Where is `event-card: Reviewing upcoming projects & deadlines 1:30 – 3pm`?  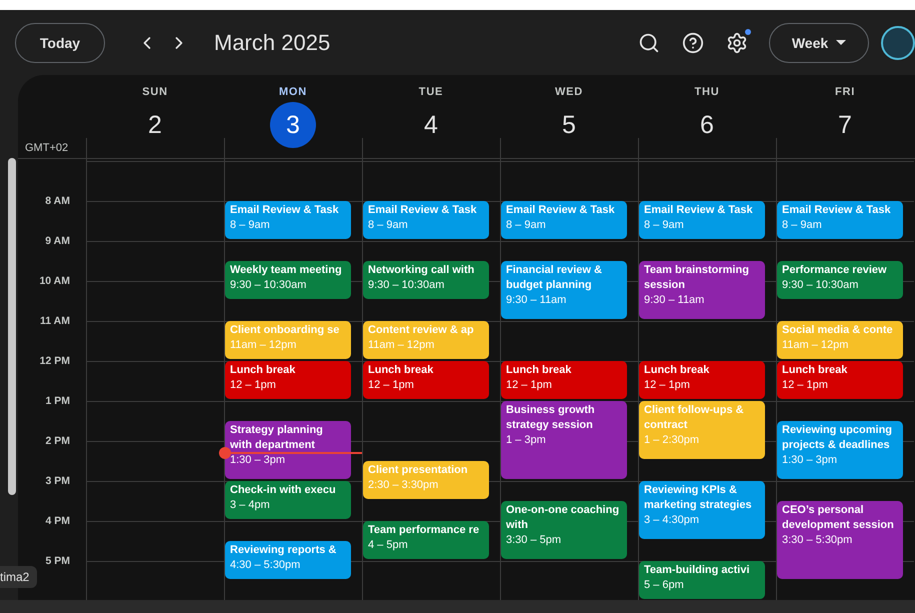 event-card: Reviewing upcoming projects & deadlines 1:30 – 3pm is located at coordinates (840, 450).